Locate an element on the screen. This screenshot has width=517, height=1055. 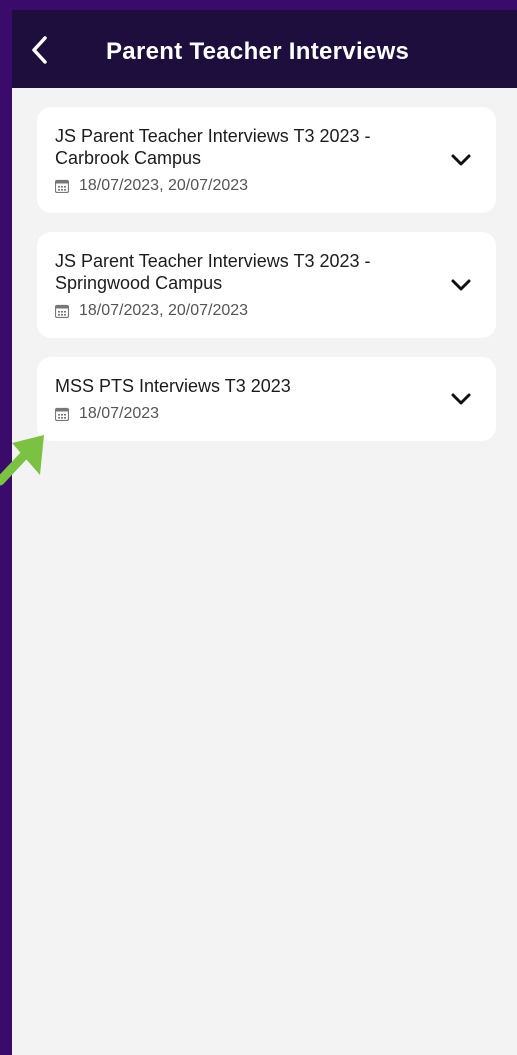
chevron-left-icon is located at coordinates (39, 50).